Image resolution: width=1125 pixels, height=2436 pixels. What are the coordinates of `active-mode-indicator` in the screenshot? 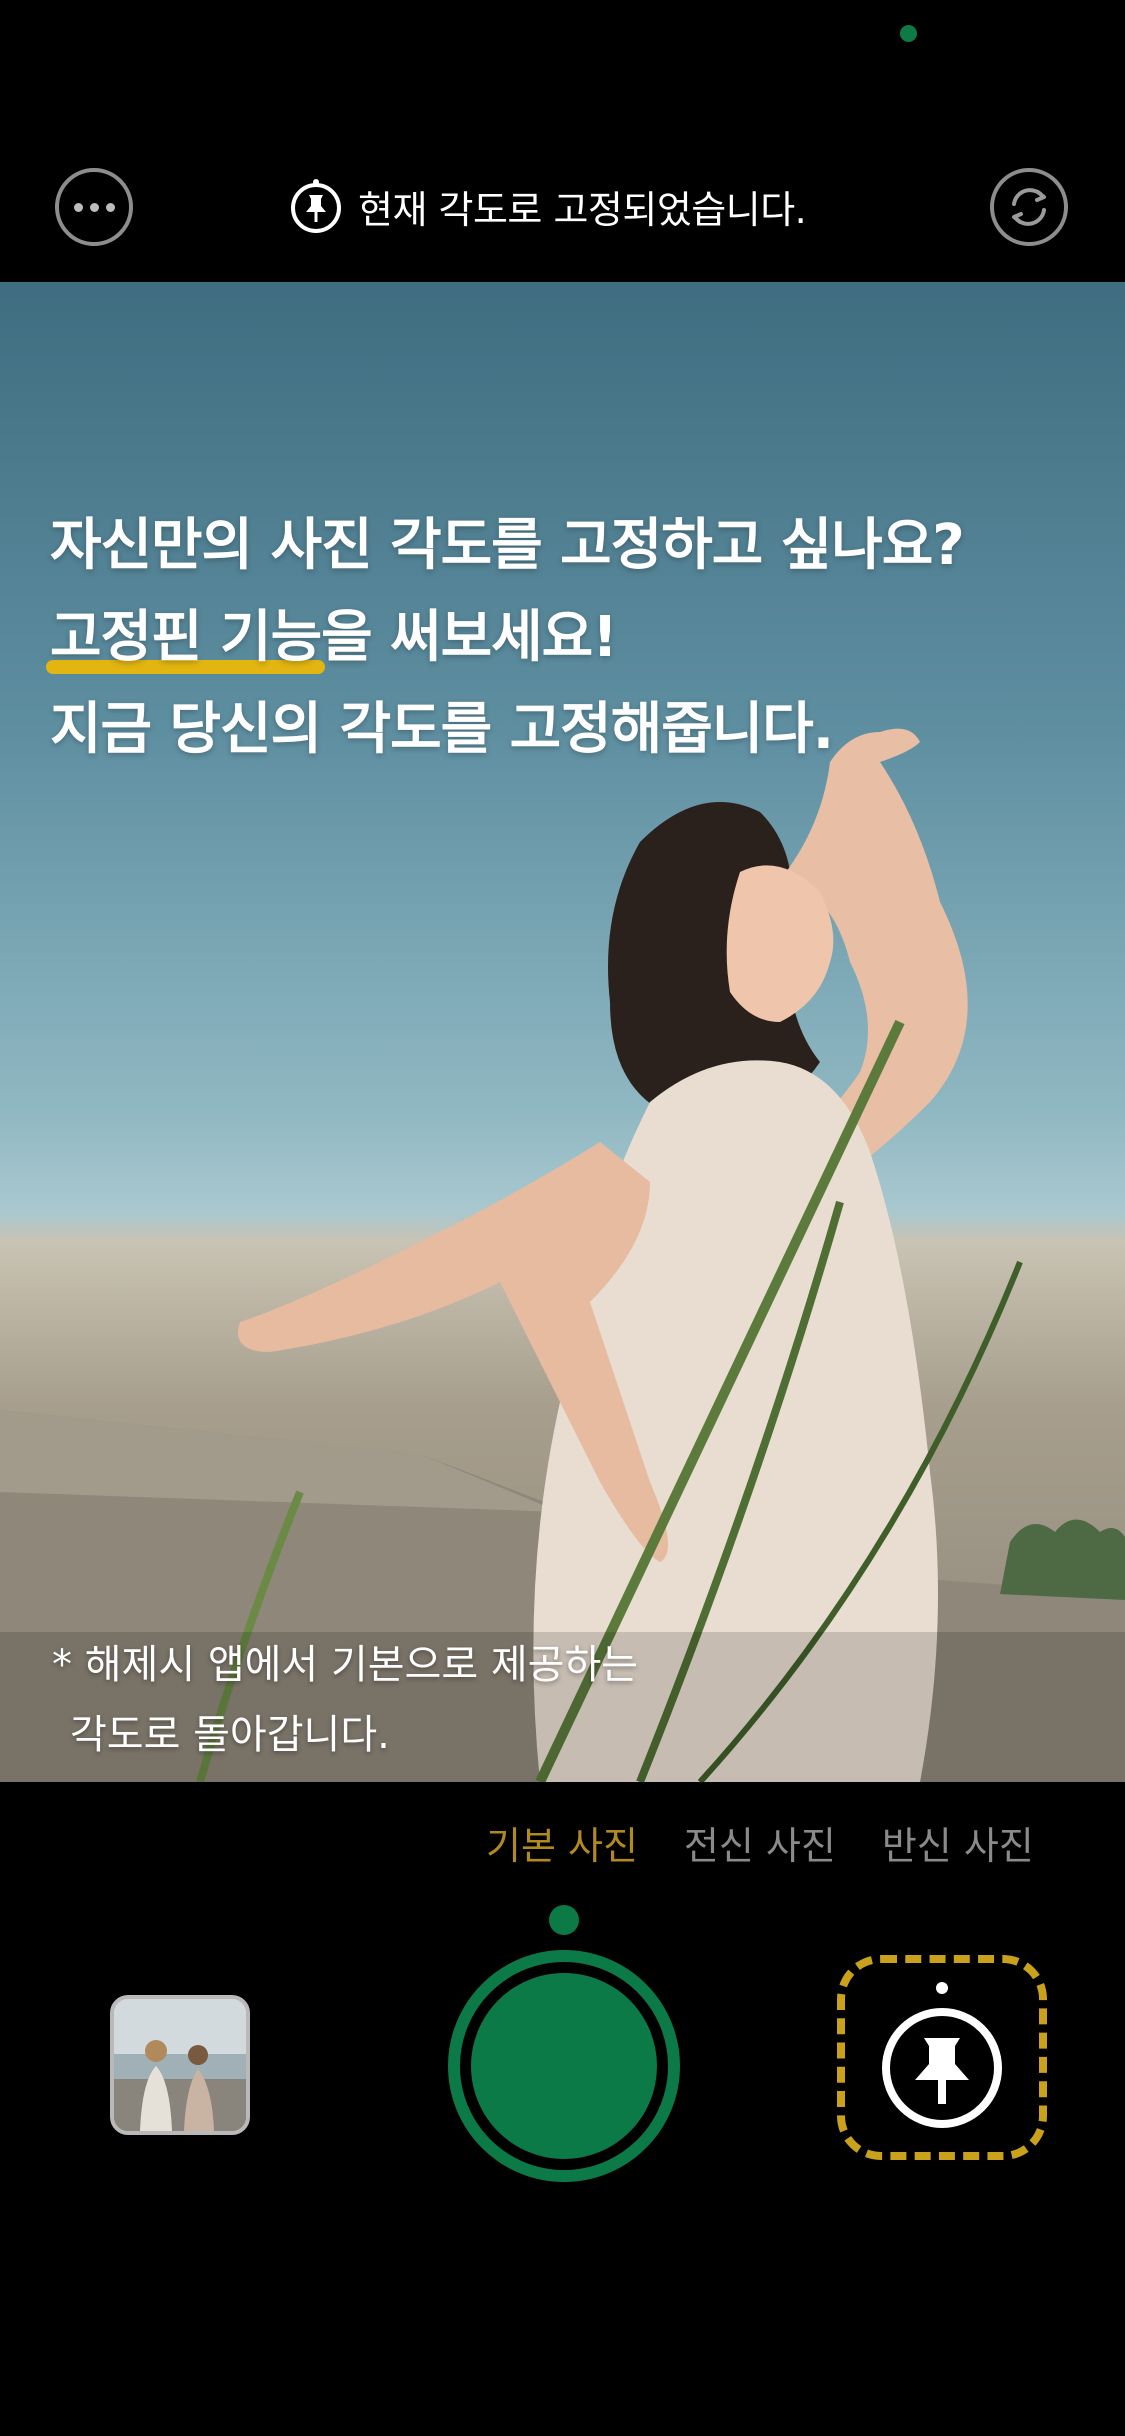 It's located at (564, 1920).